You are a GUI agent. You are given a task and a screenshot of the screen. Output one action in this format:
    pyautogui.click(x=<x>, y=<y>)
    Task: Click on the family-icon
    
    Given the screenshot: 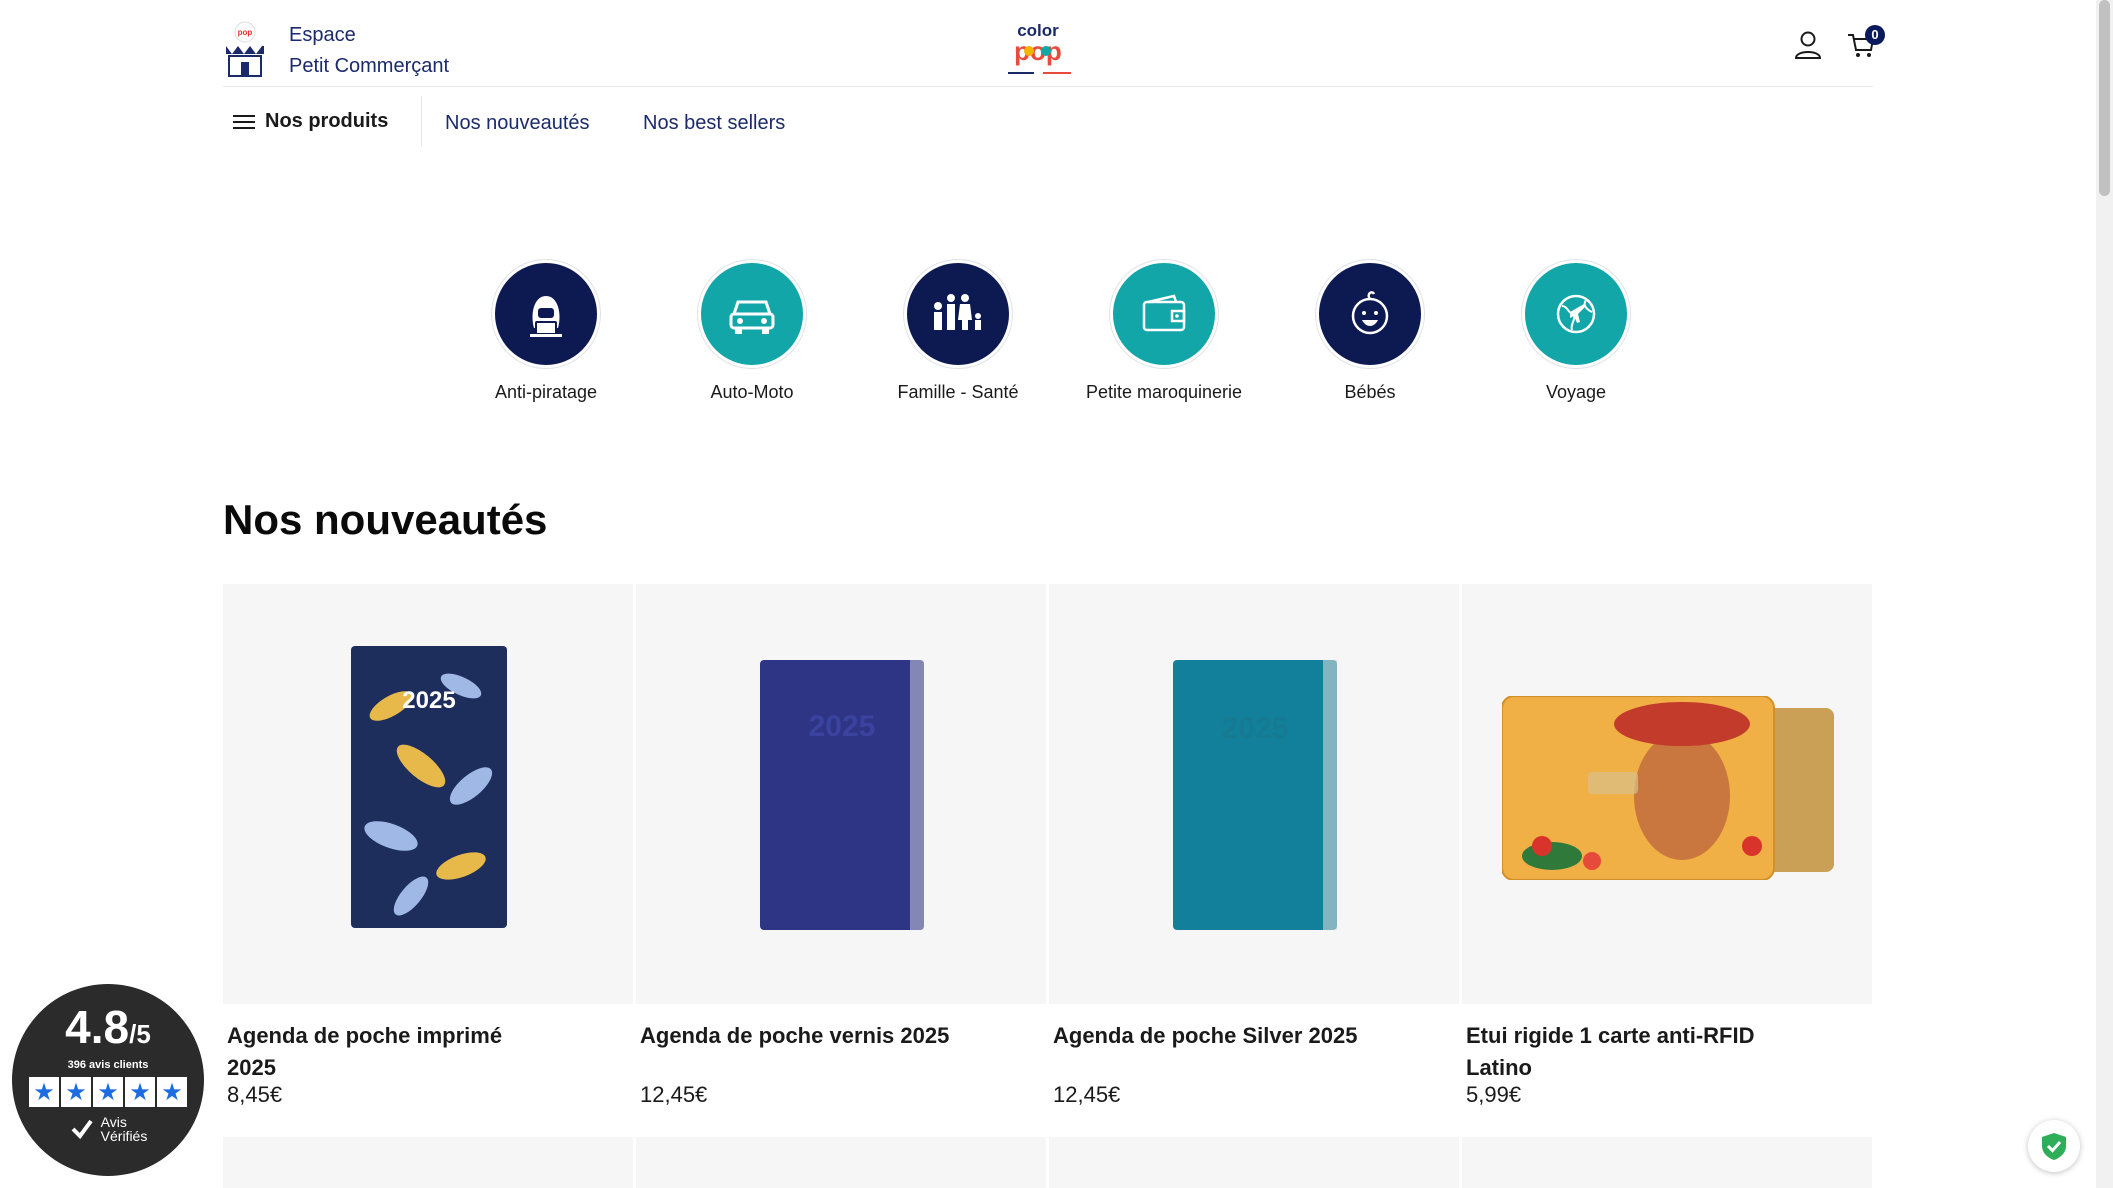 What is the action you would take?
    pyautogui.click(x=957, y=312)
    